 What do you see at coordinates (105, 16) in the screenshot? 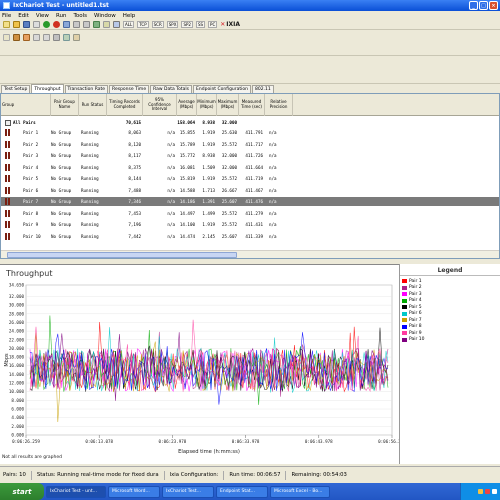
I see `menu-window: Window` at bounding box center [105, 16].